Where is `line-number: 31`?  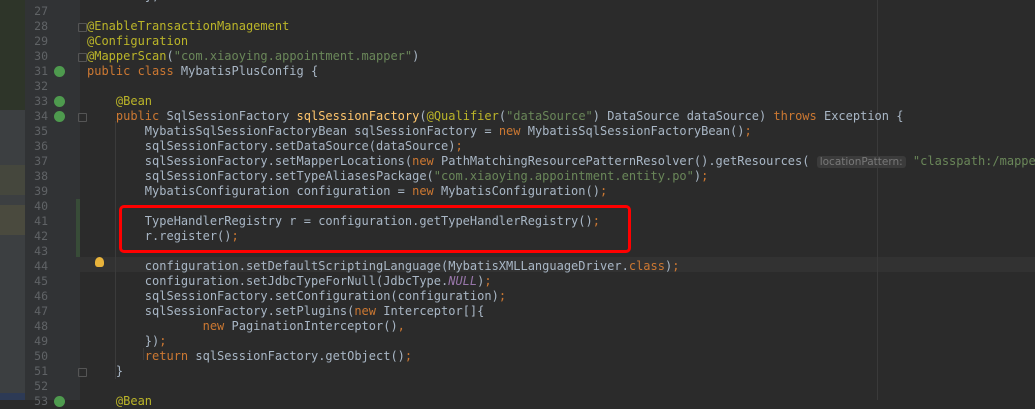
line-number: 31 is located at coordinates (41, 71).